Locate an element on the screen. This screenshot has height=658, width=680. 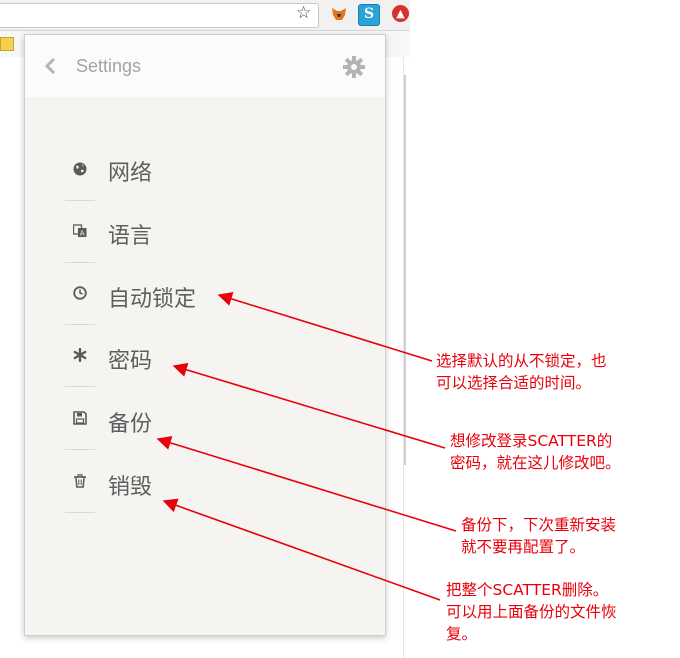
menu-label-auto-lock: 自动锁定 is located at coordinates (152, 297).